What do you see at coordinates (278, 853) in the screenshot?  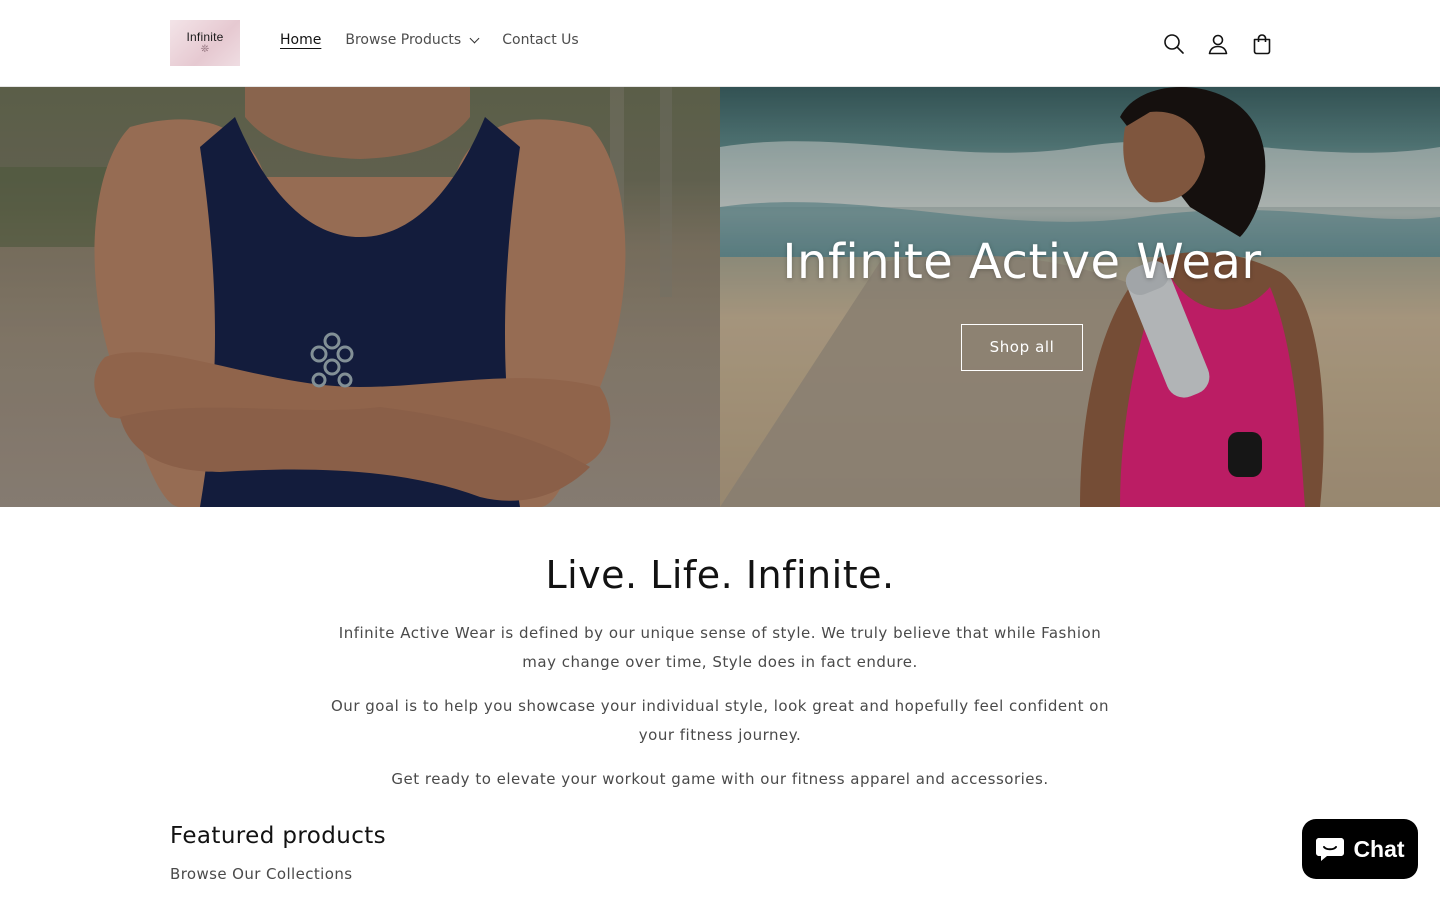 I see `featured-section: Featured products Browse Our Collections` at bounding box center [278, 853].